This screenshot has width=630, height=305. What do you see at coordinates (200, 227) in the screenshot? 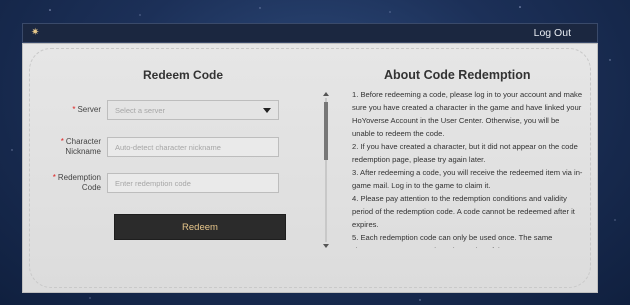
I see `redeem-button: Redeem` at bounding box center [200, 227].